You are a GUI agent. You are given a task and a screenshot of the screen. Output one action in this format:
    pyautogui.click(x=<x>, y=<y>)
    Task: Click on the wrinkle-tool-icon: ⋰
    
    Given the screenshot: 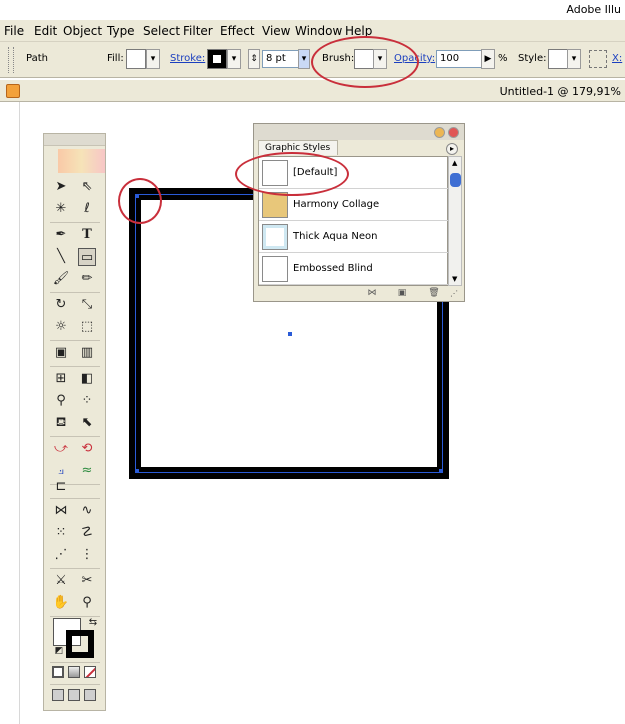 What is the action you would take?
    pyautogui.click(x=61, y=555)
    